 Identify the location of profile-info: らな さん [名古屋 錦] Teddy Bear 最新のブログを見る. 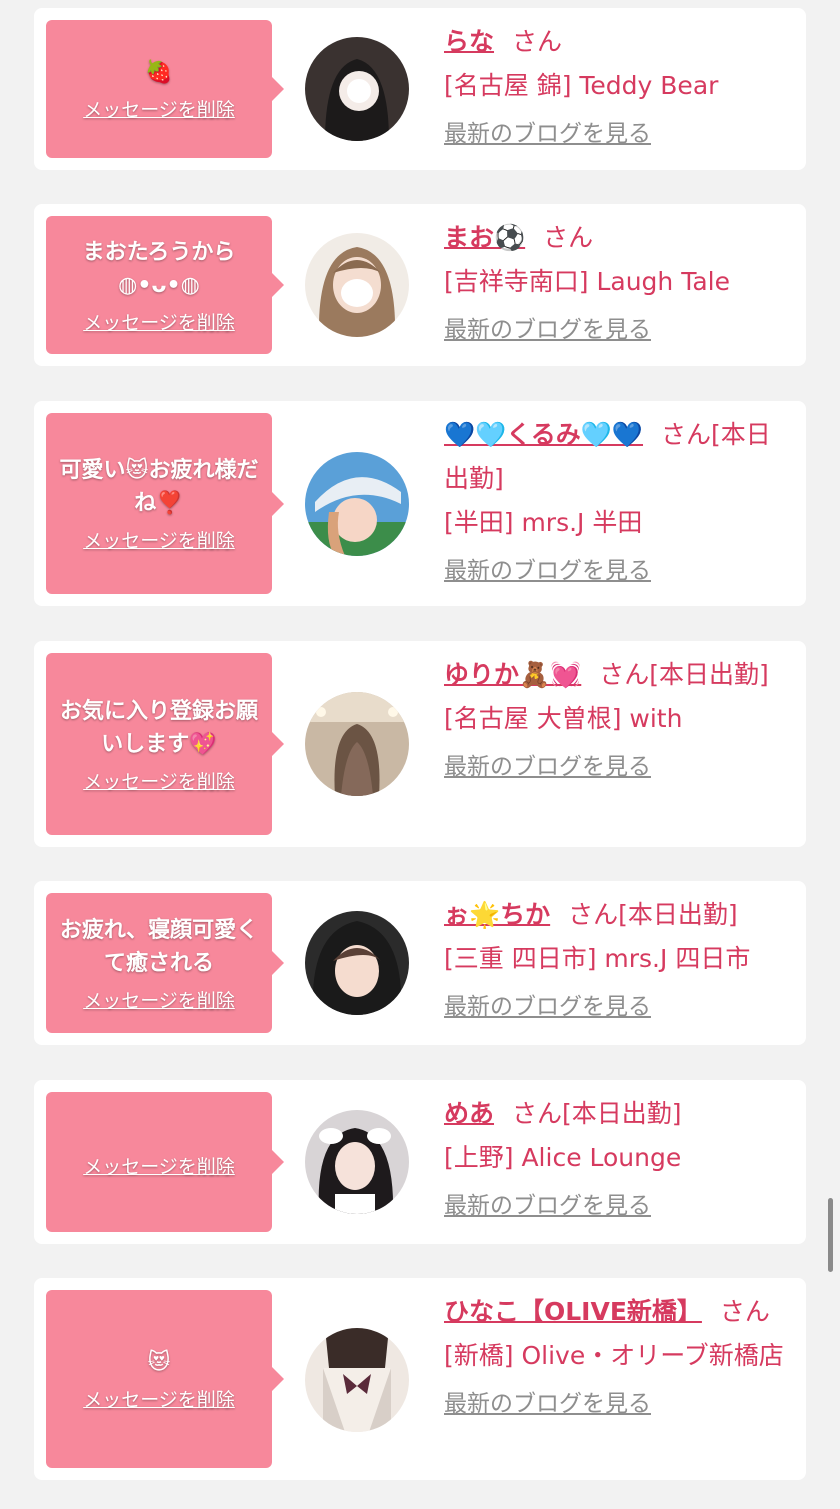
(619, 87).